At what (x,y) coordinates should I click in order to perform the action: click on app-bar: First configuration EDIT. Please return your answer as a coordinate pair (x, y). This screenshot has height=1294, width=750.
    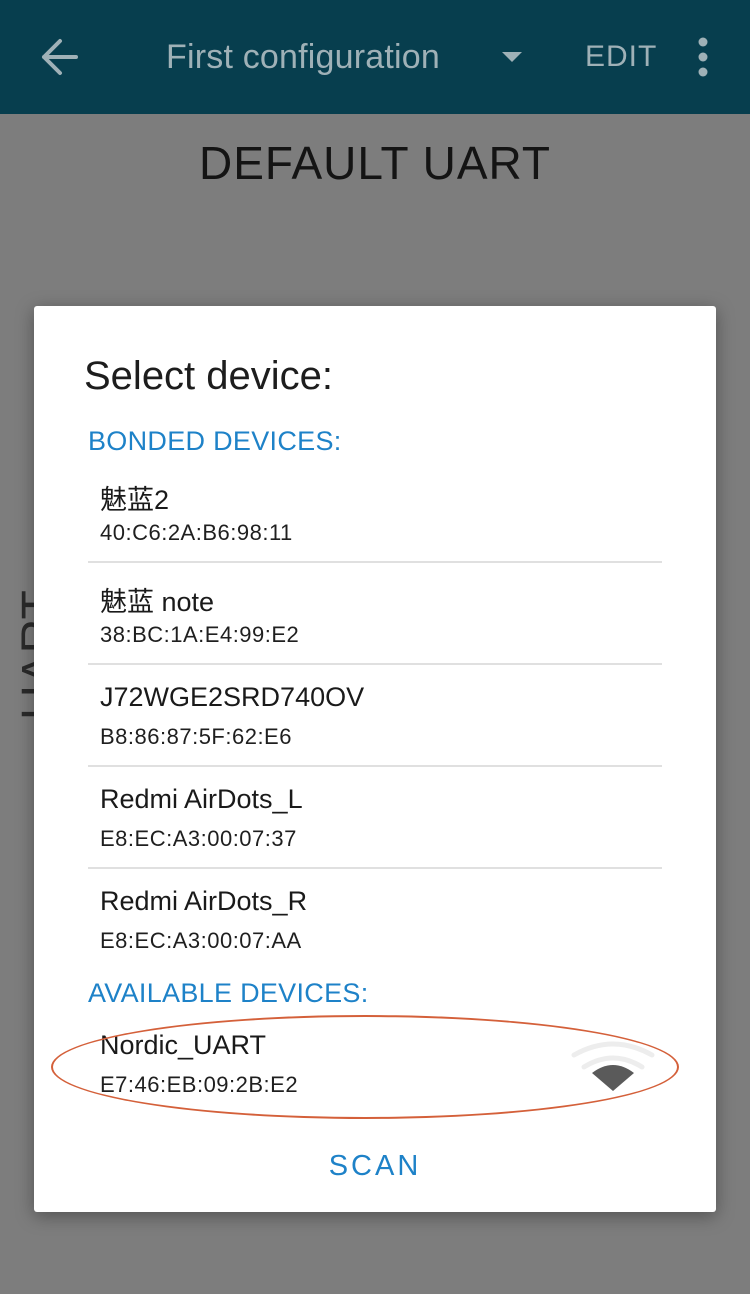
    Looking at the image, I should click on (375, 57).